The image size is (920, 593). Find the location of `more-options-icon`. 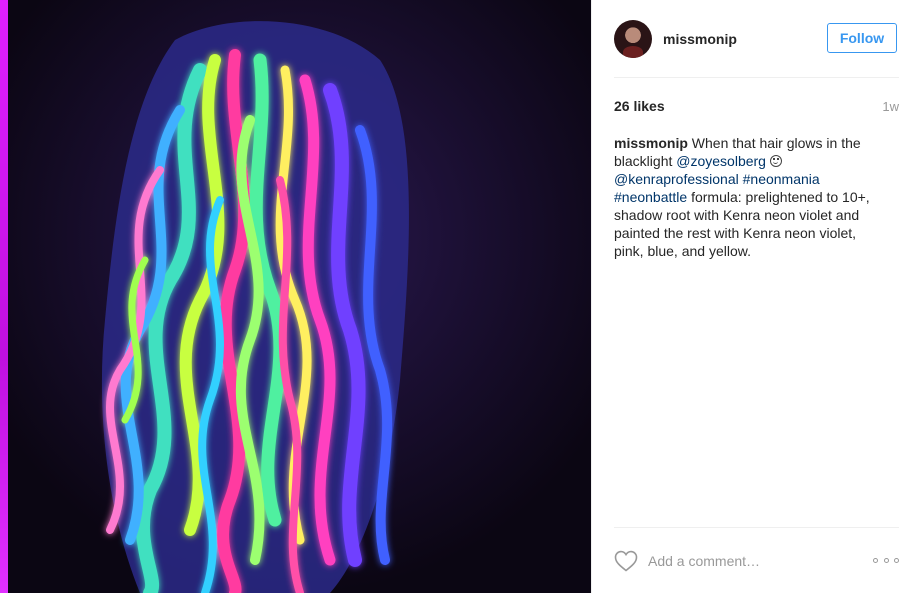

more-options-icon is located at coordinates (886, 560).